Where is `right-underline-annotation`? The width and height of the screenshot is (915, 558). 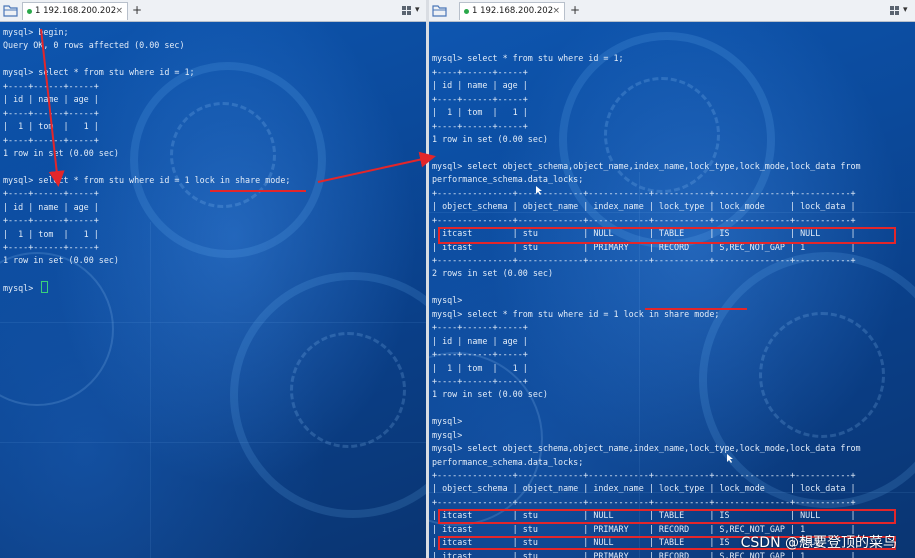
right-underline-annotation is located at coordinates (696, 309).